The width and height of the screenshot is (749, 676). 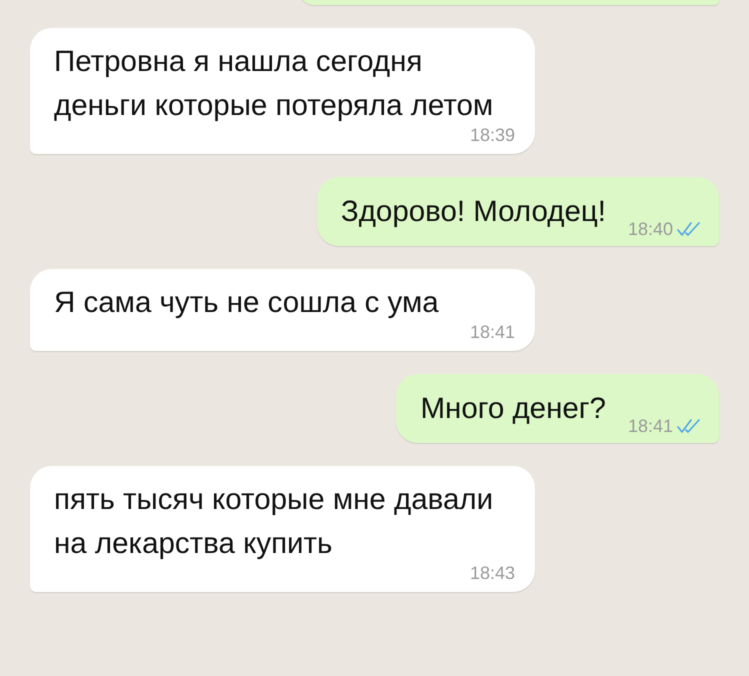 I want to click on message-time: 18:39, so click(x=492, y=135).